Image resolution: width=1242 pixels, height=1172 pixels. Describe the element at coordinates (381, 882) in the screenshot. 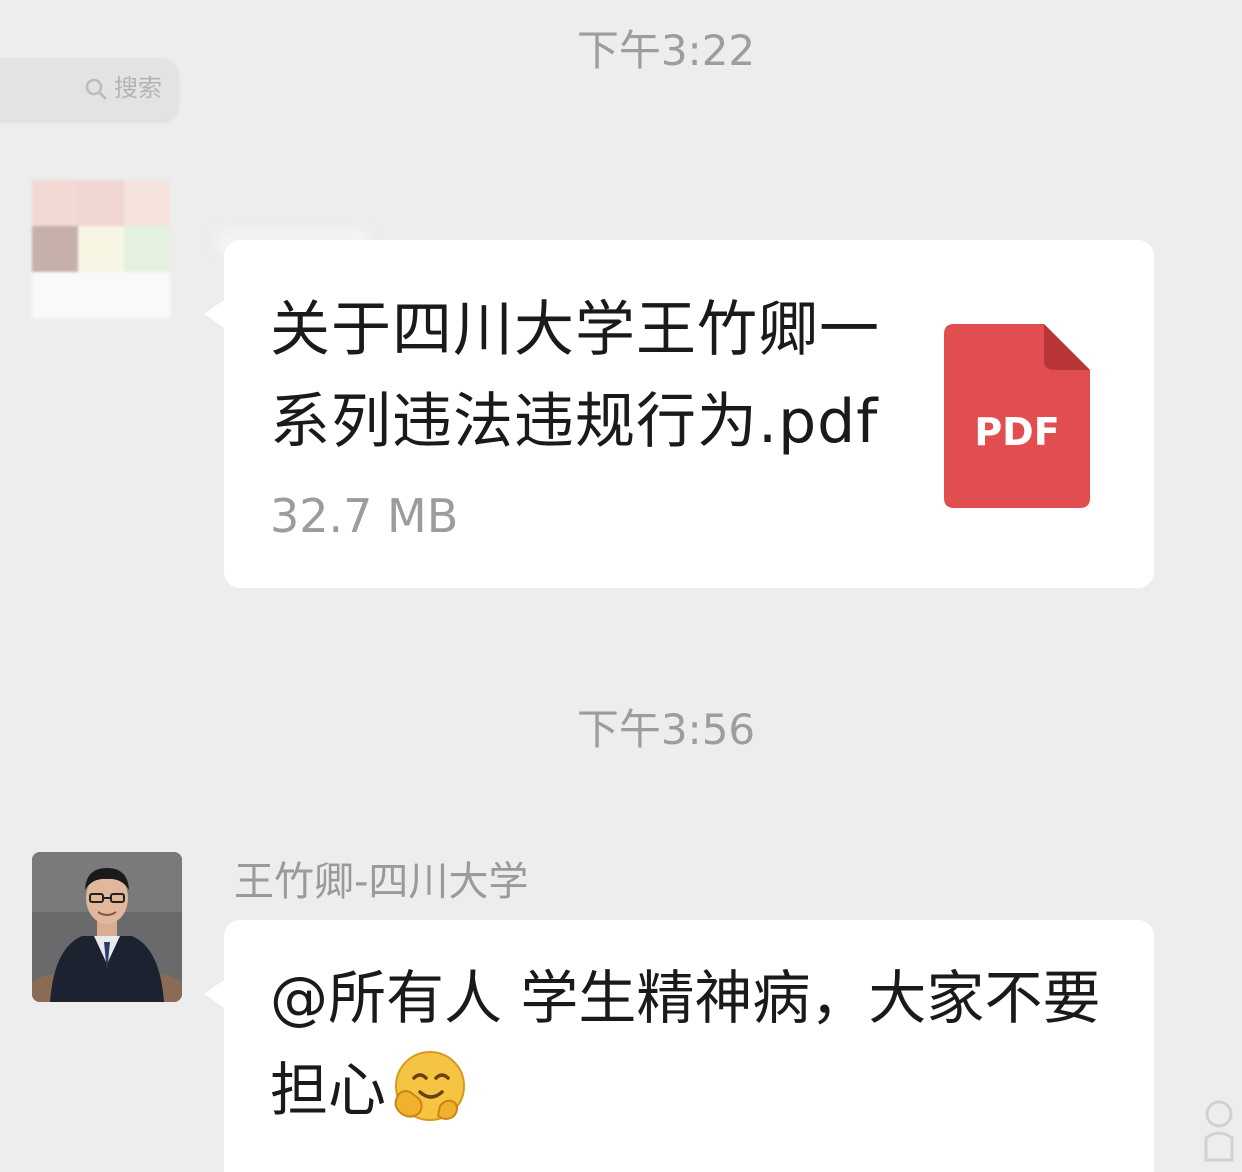

I see `sender-name: 王竹卿-四川大学` at that location.